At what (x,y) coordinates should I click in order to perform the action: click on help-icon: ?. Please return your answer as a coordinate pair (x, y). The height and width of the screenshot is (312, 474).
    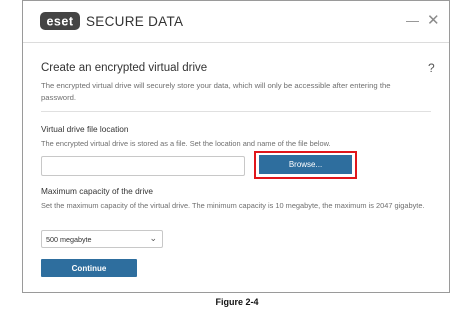
    Looking at the image, I should click on (431, 68).